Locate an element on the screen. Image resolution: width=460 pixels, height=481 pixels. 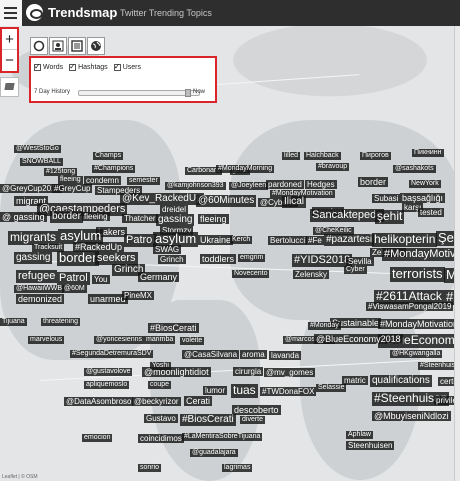
trend-tag: Пирогов is located at coordinates (375, 156).